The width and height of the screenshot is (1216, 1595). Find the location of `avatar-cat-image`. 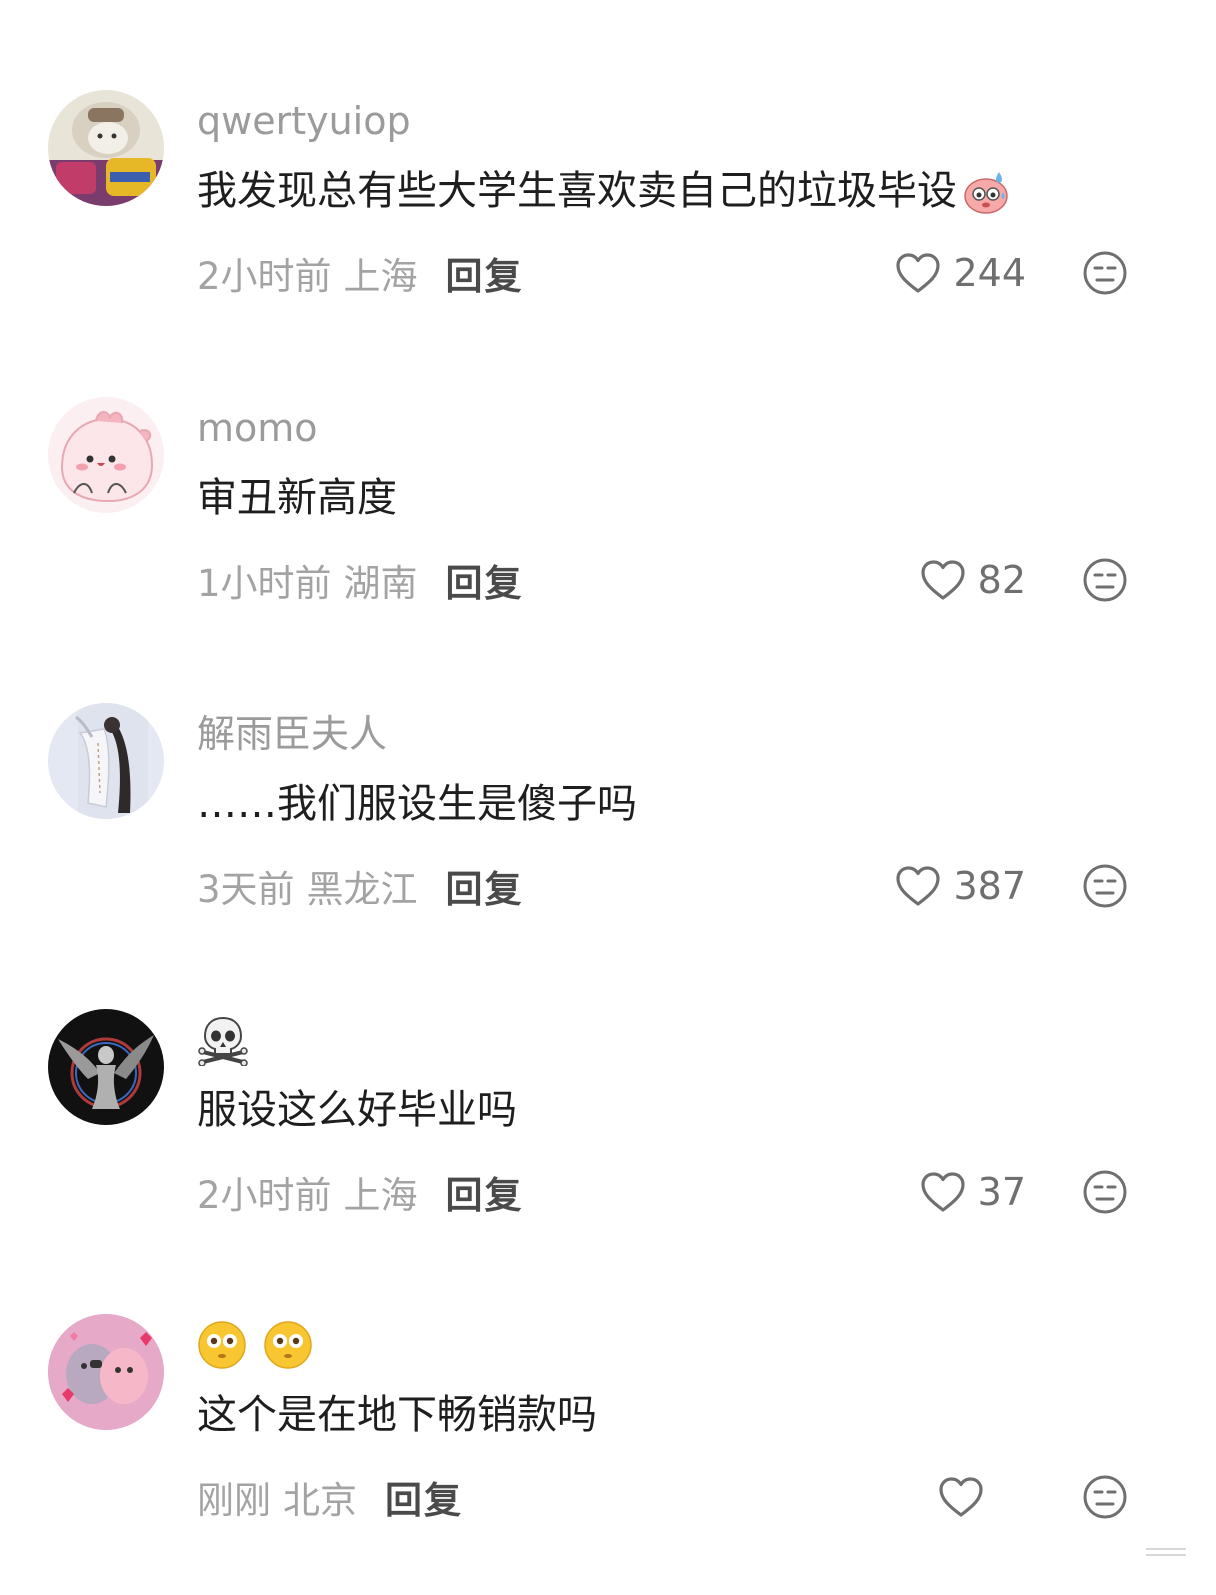

avatar-cat-image is located at coordinates (106, 148).